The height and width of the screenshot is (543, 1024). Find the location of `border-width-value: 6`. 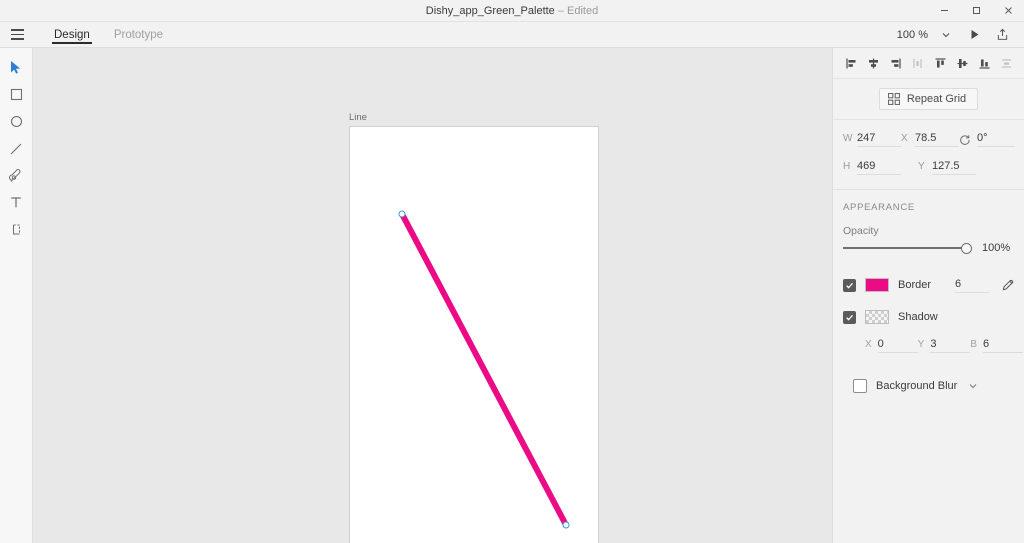

border-width-value: 6 is located at coordinates (972, 285).